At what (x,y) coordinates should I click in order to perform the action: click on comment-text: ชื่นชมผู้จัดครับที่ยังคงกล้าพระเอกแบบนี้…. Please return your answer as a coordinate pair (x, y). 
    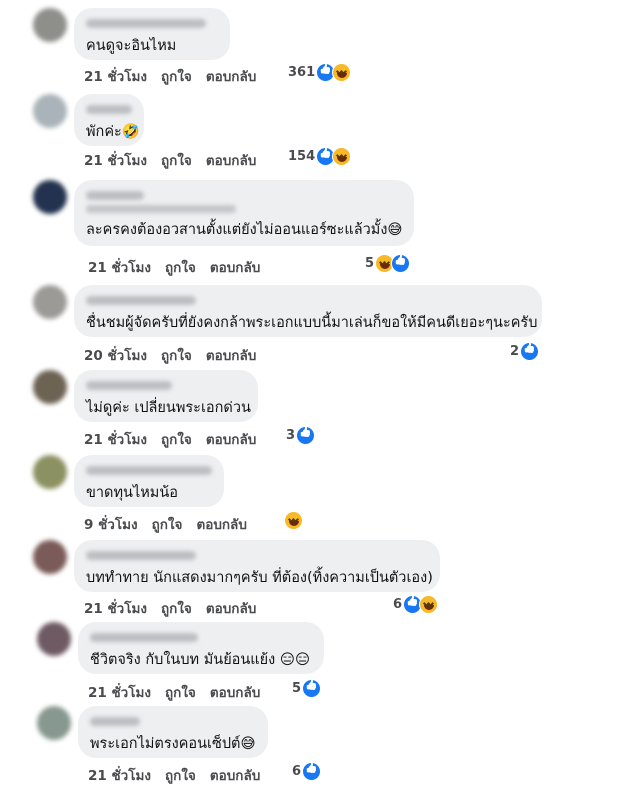
    Looking at the image, I should click on (312, 323).